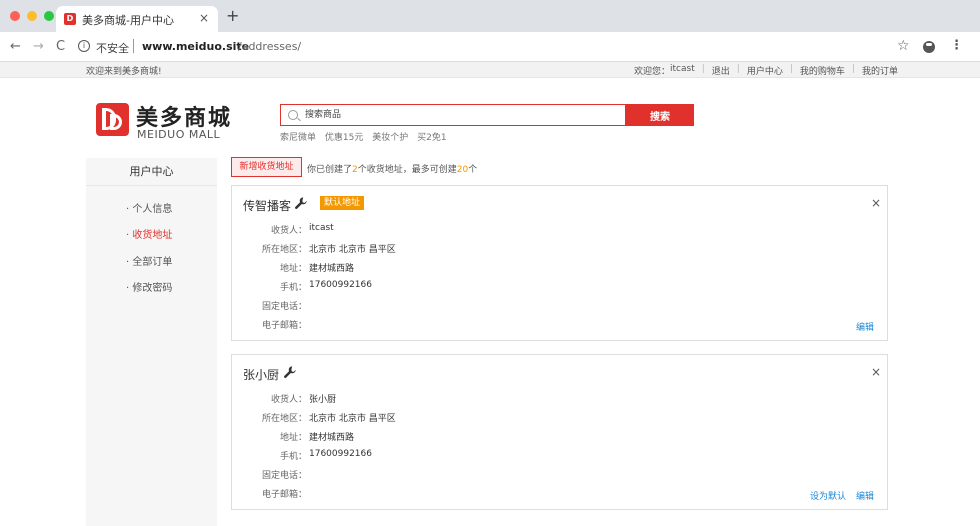 This screenshot has width=980, height=526. Describe the element at coordinates (133, 46) in the screenshot. I see `url-divider` at that location.